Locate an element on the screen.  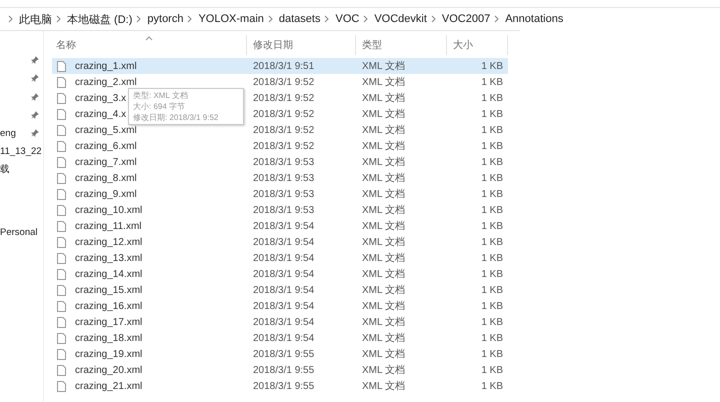
file-name: crazing_21.xml is located at coordinates (108, 386).